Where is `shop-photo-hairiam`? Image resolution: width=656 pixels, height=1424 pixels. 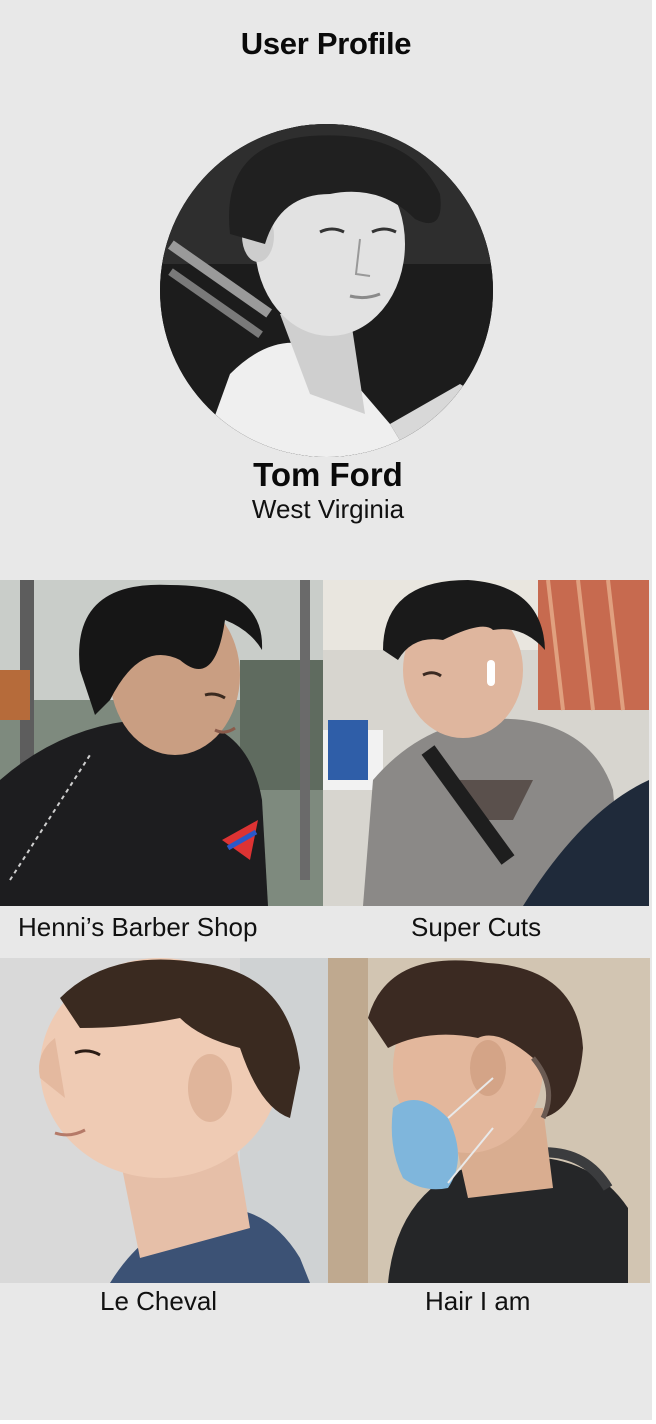
shop-photo-hairiam is located at coordinates (489, 1120).